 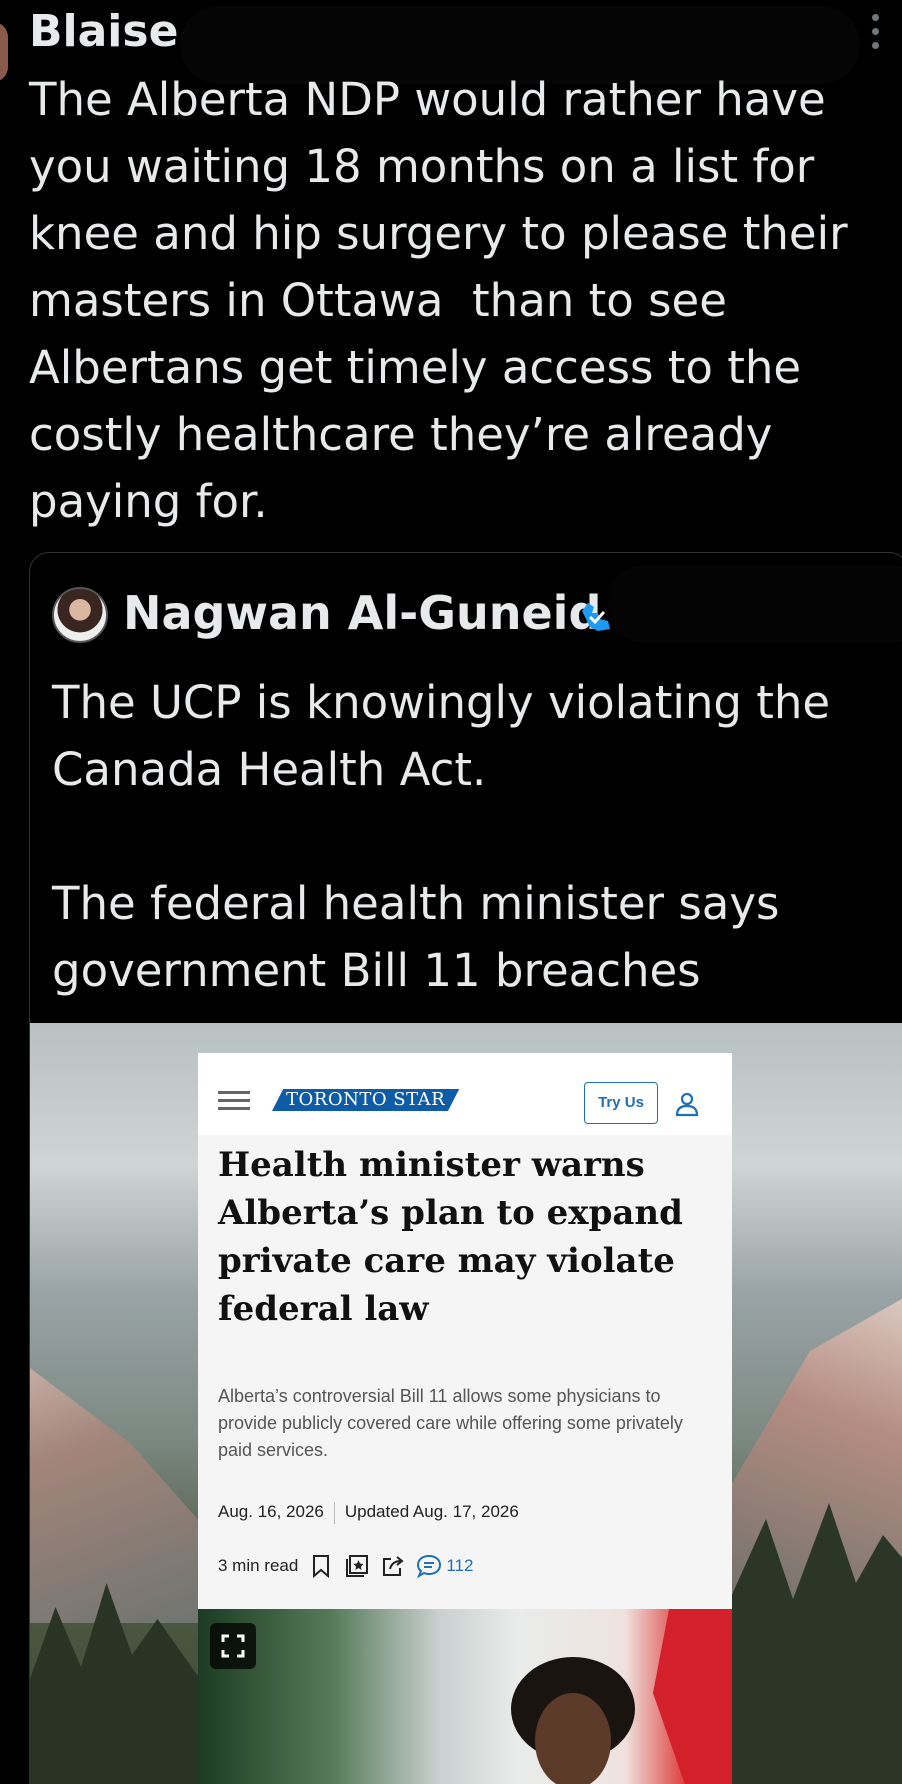 I want to click on updated-date: Updated Aug. 17, 2026, so click(x=431, y=1511).